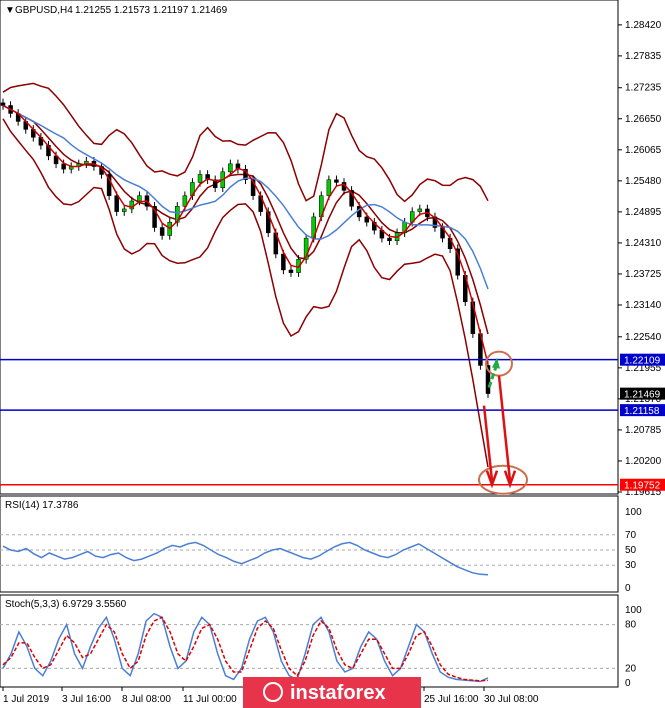  Describe the element at coordinates (643, 430) in the screenshot. I see `price-tick-label: 1.20785` at that location.